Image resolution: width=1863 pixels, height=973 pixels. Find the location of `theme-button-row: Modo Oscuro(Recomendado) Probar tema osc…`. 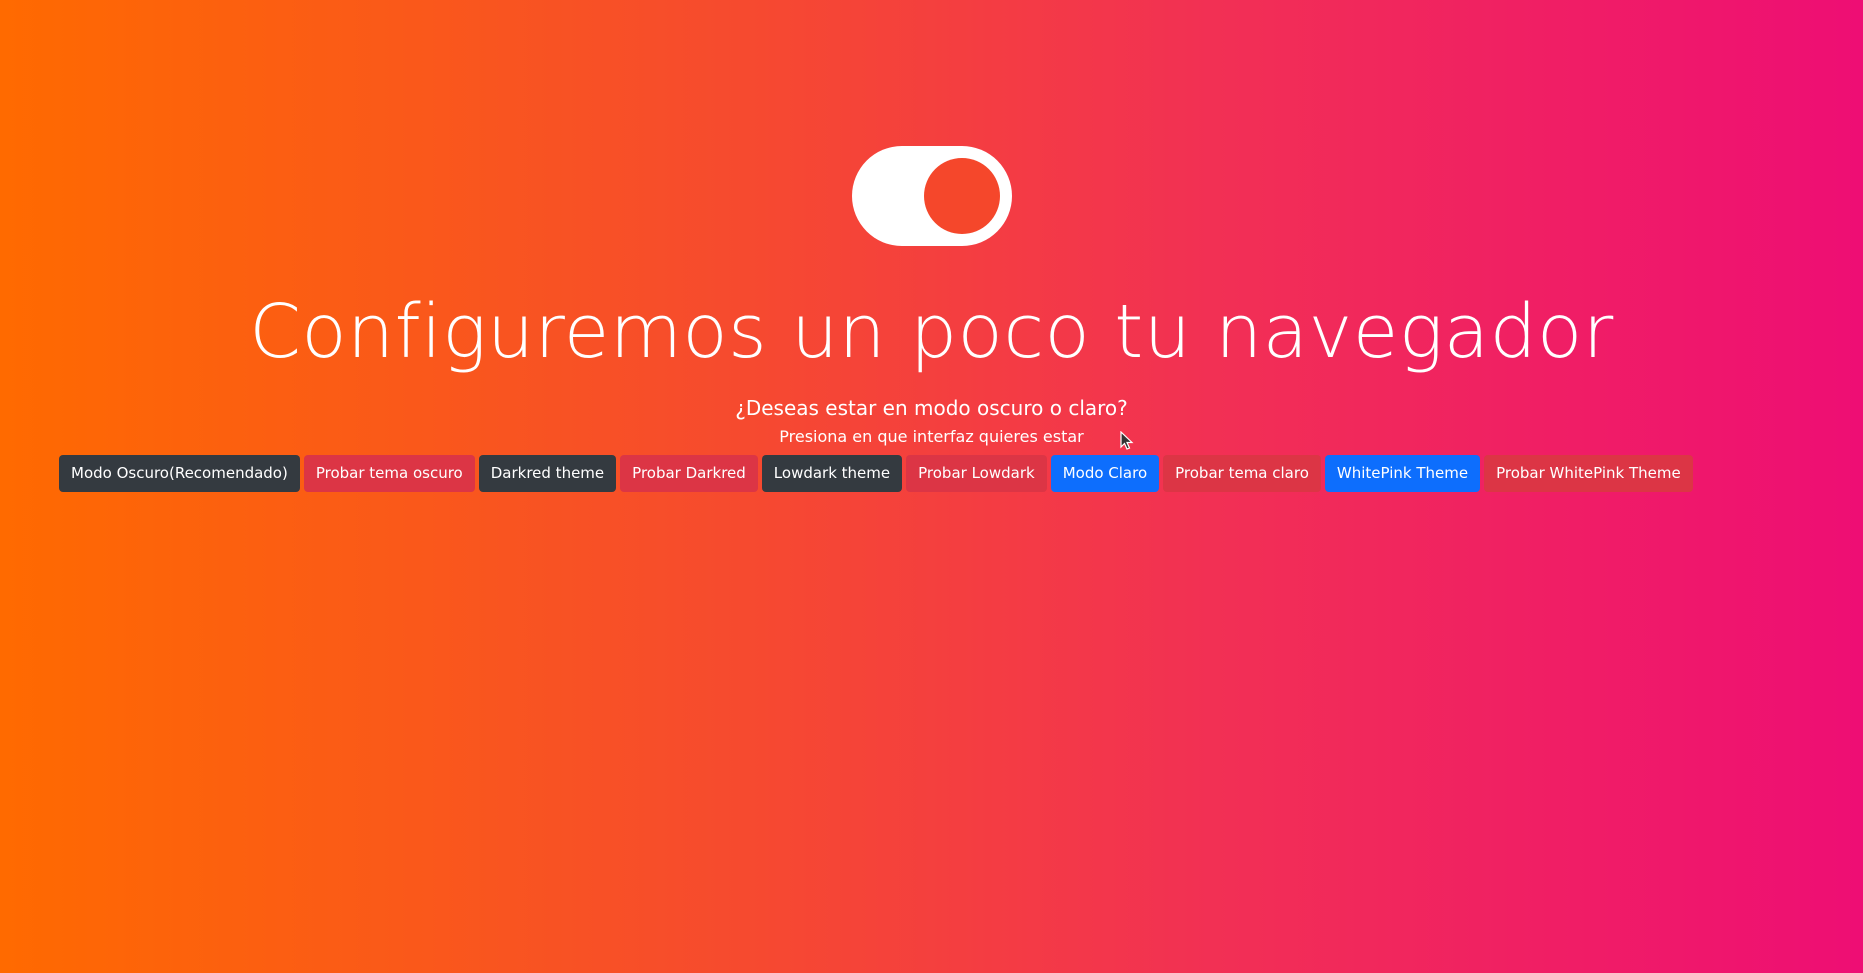

theme-button-row: Modo Oscuro(Recomendado) Probar tema osc… is located at coordinates (934, 473).